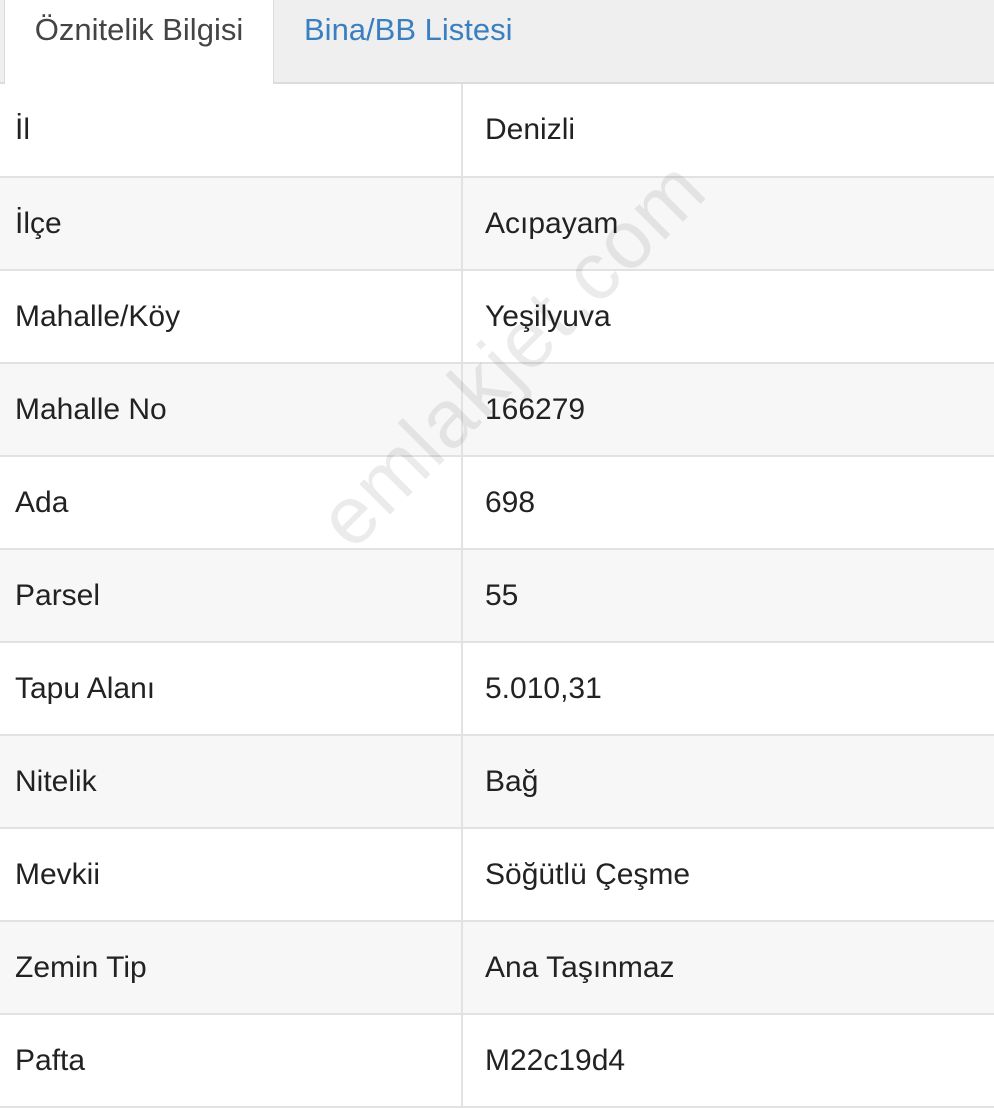  I want to click on tab-bina-bb-listesi: Bina/BB Listesi, so click(408, 42).